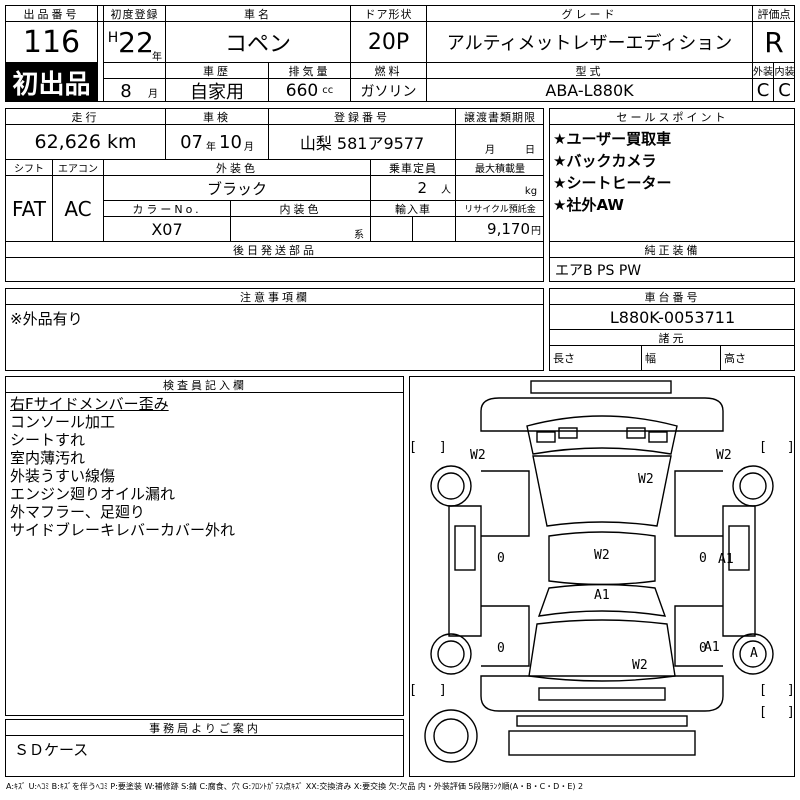  What do you see at coordinates (531, 191) in the screenshot?
I see `load-unit: kg` at bounding box center [531, 191].